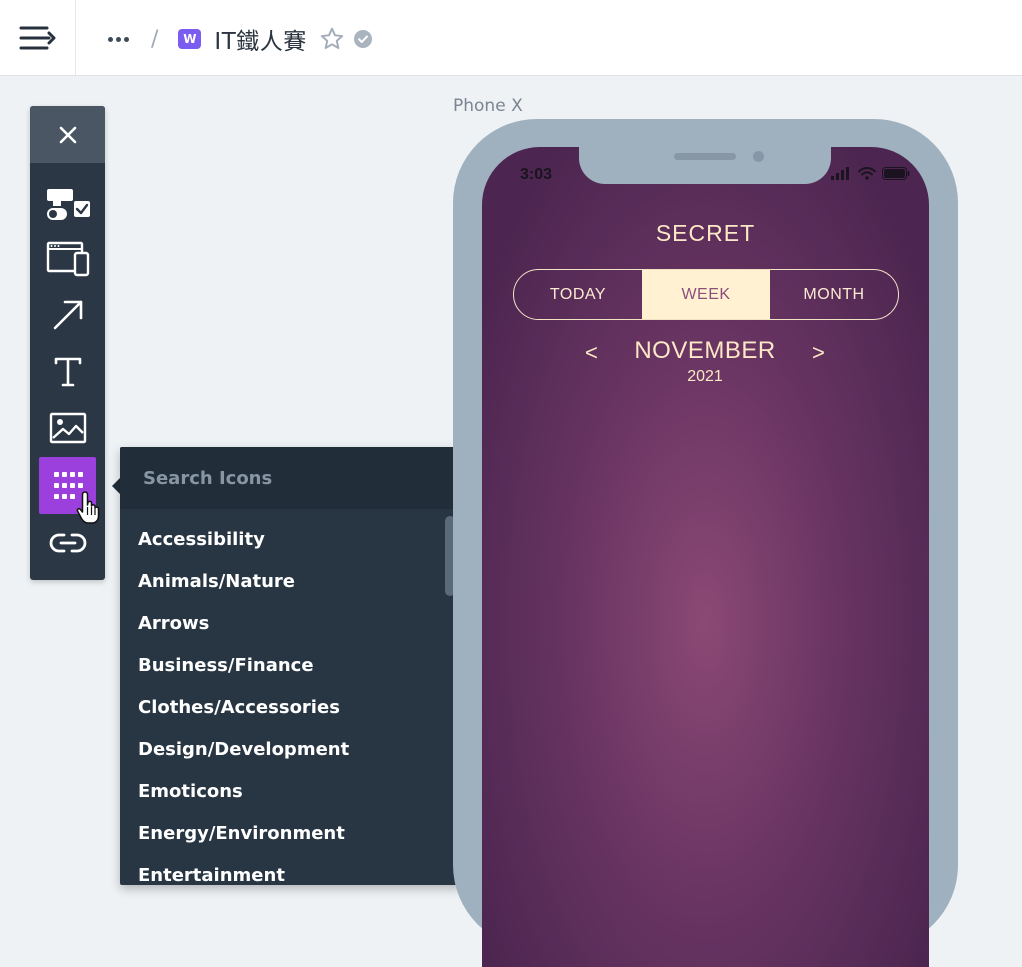 Image resolution: width=1022 pixels, height=967 pixels. Describe the element at coordinates (705, 376) in the screenshot. I see `year-label: 2021` at that location.